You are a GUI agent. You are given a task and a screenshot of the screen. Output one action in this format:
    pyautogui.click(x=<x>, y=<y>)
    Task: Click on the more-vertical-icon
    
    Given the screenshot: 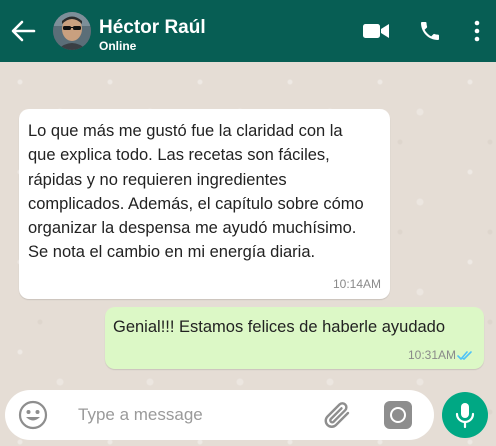 What is the action you would take?
    pyautogui.click(x=477, y=31)
    